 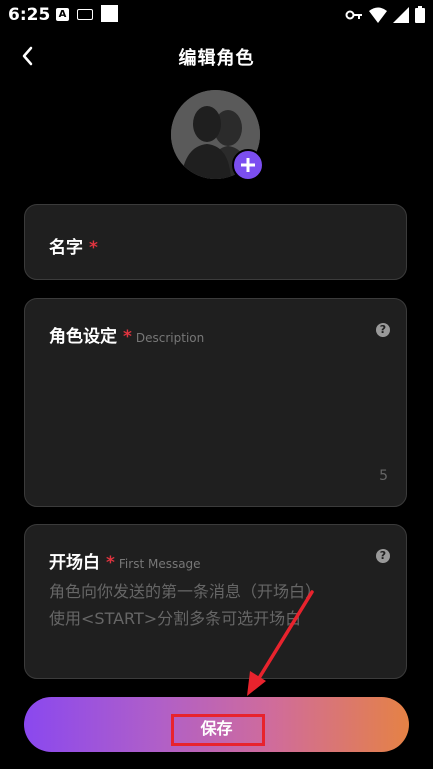 I want to click on screenshot-notification-icon, so click(x=109, y=13).